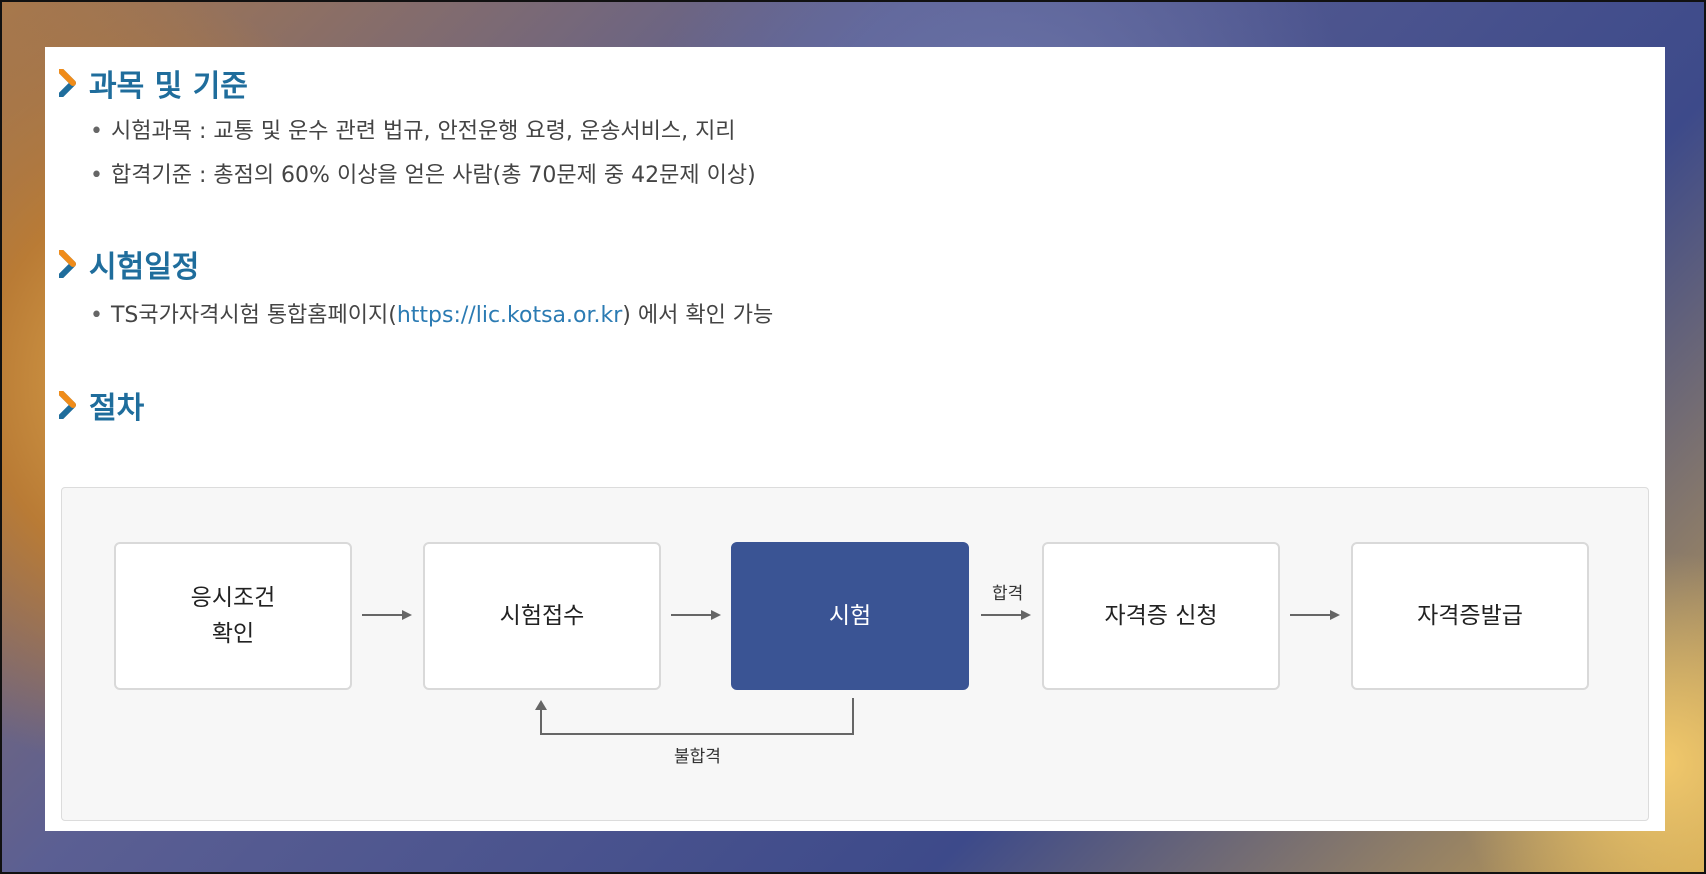  Describe the element at coordinates (509, 315) in the screenshot. I see `homepage-link: https://lic.kotsa.or.kr` at that location.